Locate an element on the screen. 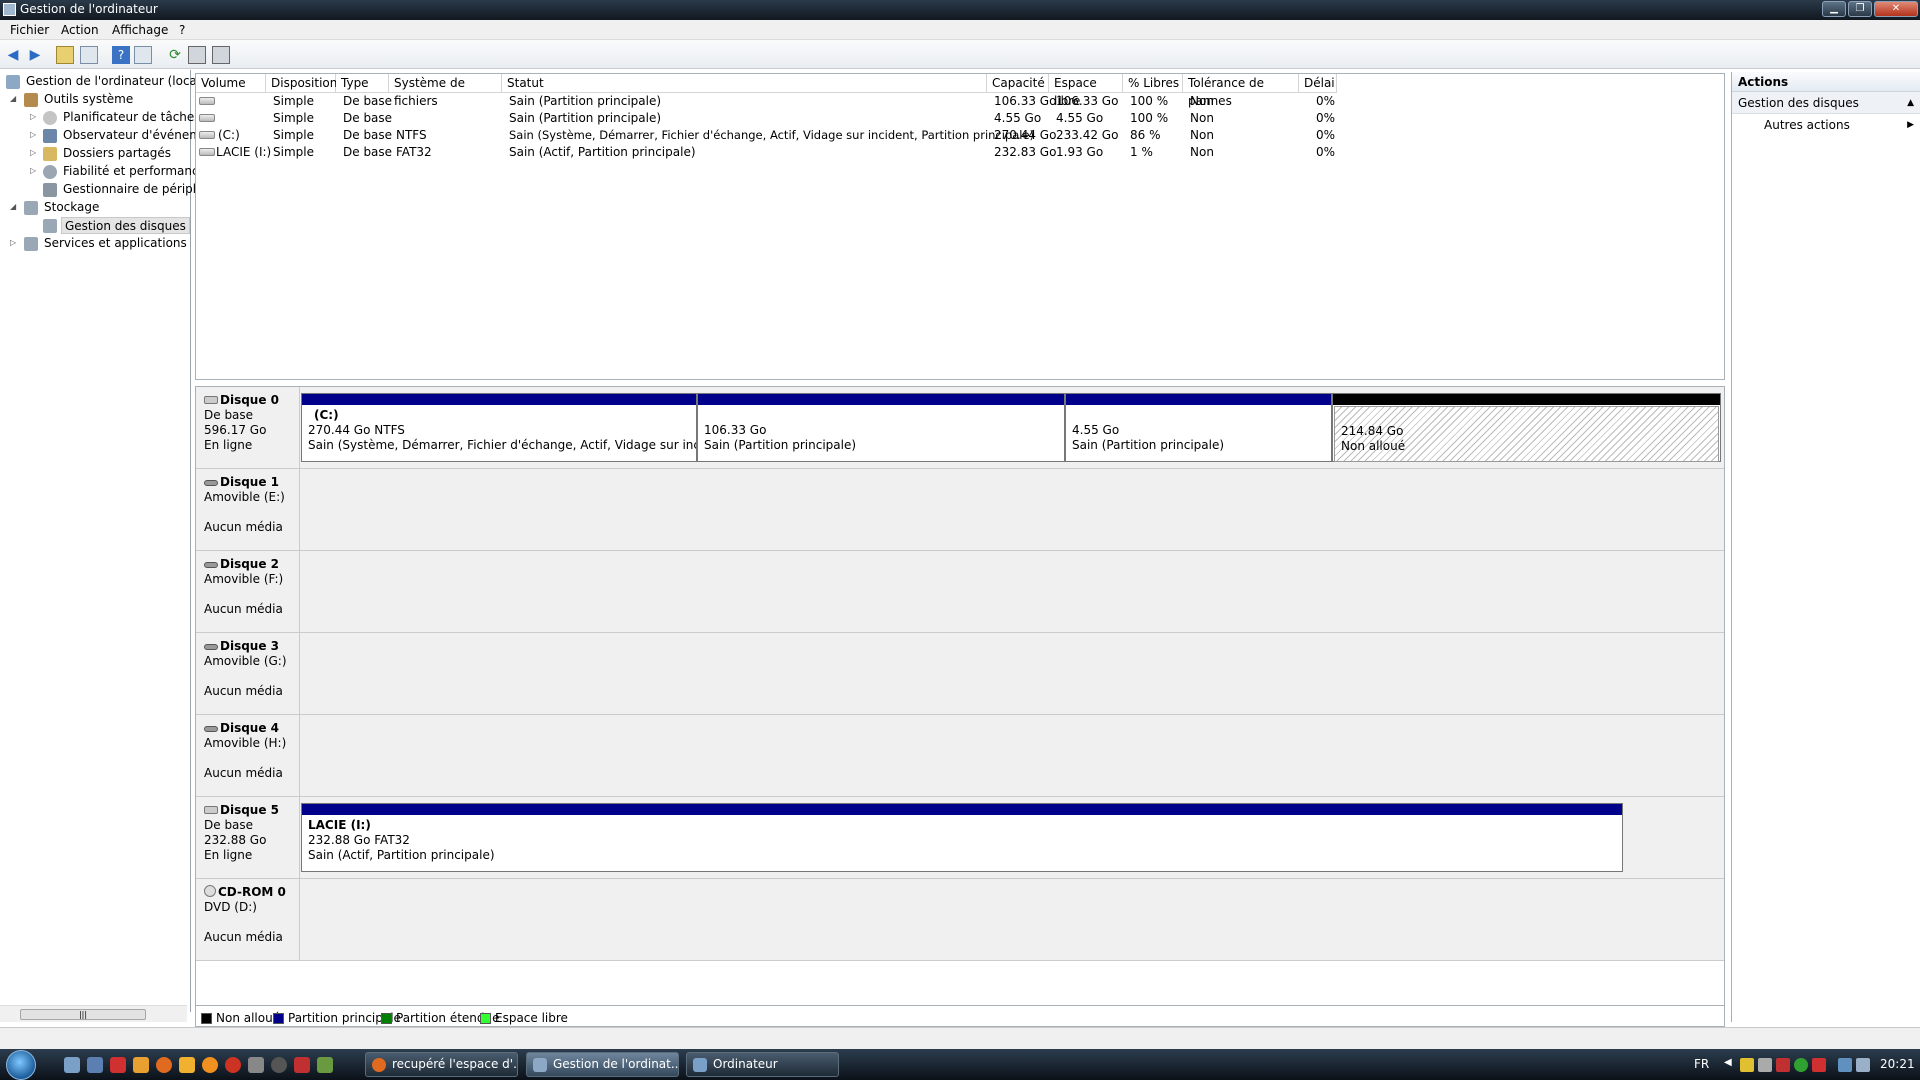 This screenshot has width=1920, height=1080. maximize-button: ❐ is located at coordinates (1860, 9).